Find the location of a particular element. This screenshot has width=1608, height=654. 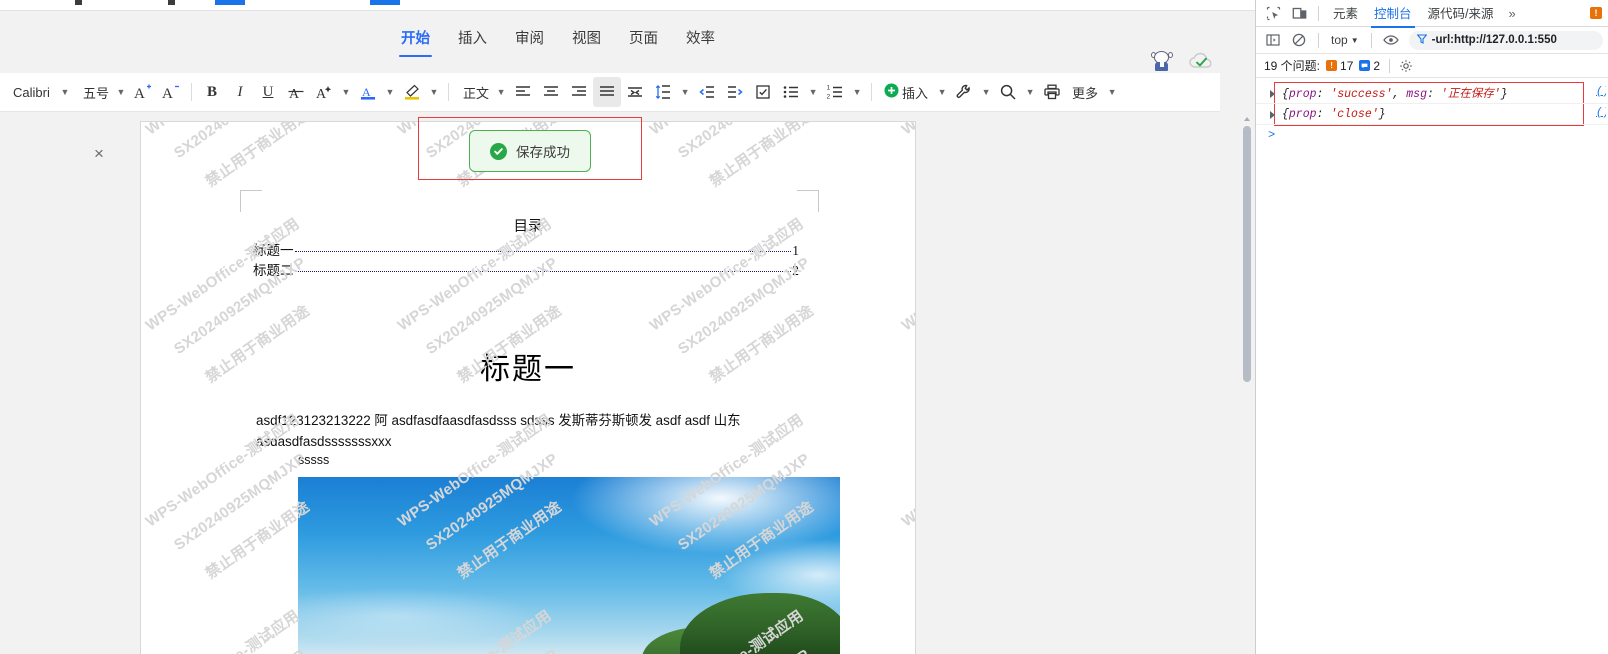

decrease-indent-button is located at coordinates (707, 92).